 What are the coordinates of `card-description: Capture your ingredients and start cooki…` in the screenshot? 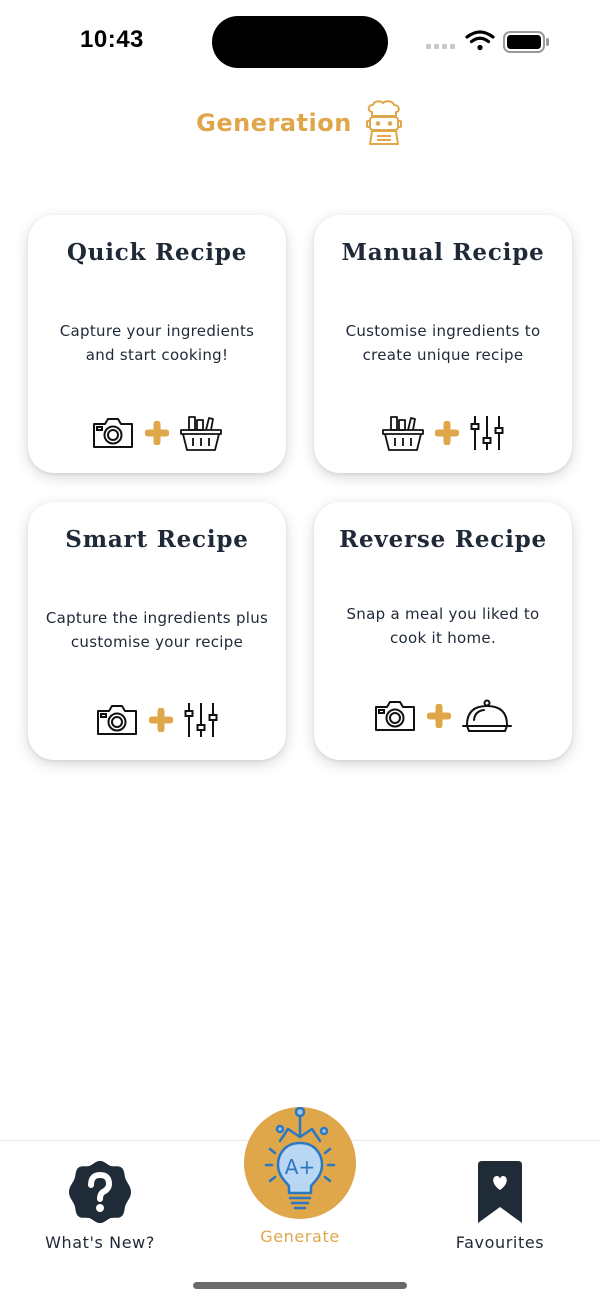 It's located at (157, 343).